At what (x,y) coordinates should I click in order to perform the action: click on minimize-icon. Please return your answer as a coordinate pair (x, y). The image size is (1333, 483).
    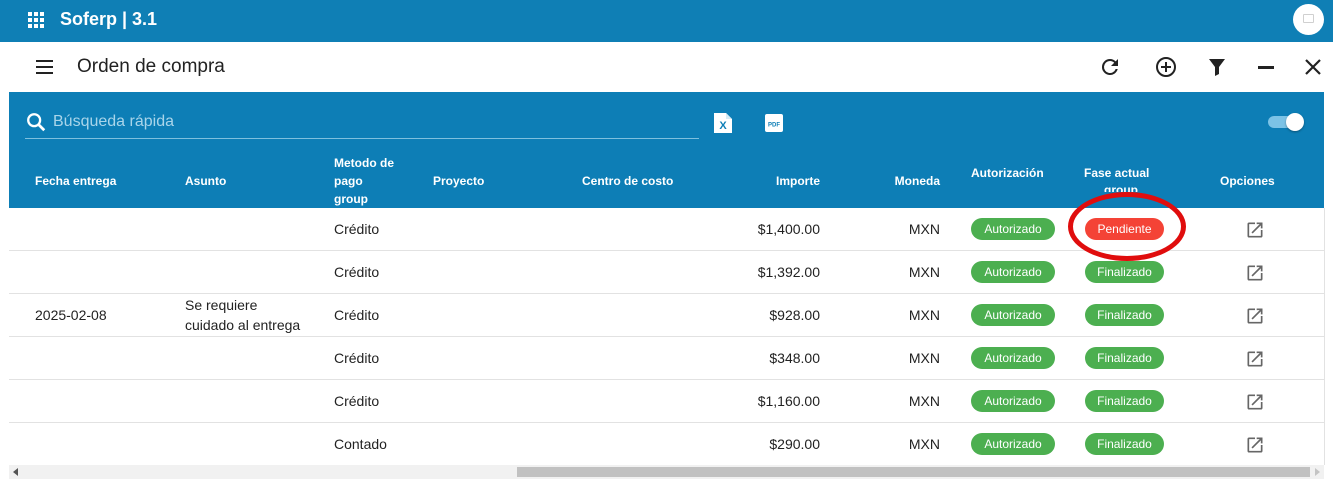
    Looking at the image, I should click on (1266, 67).